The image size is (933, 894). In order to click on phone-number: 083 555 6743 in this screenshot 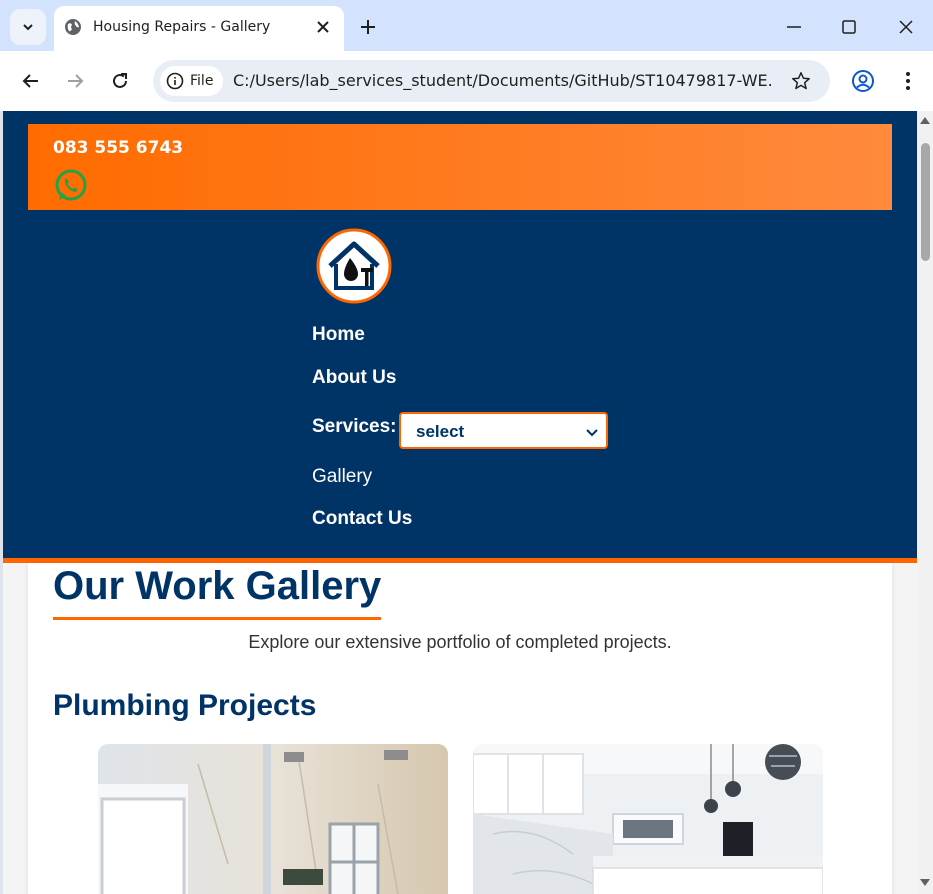, I will do `click(118, 148)`.